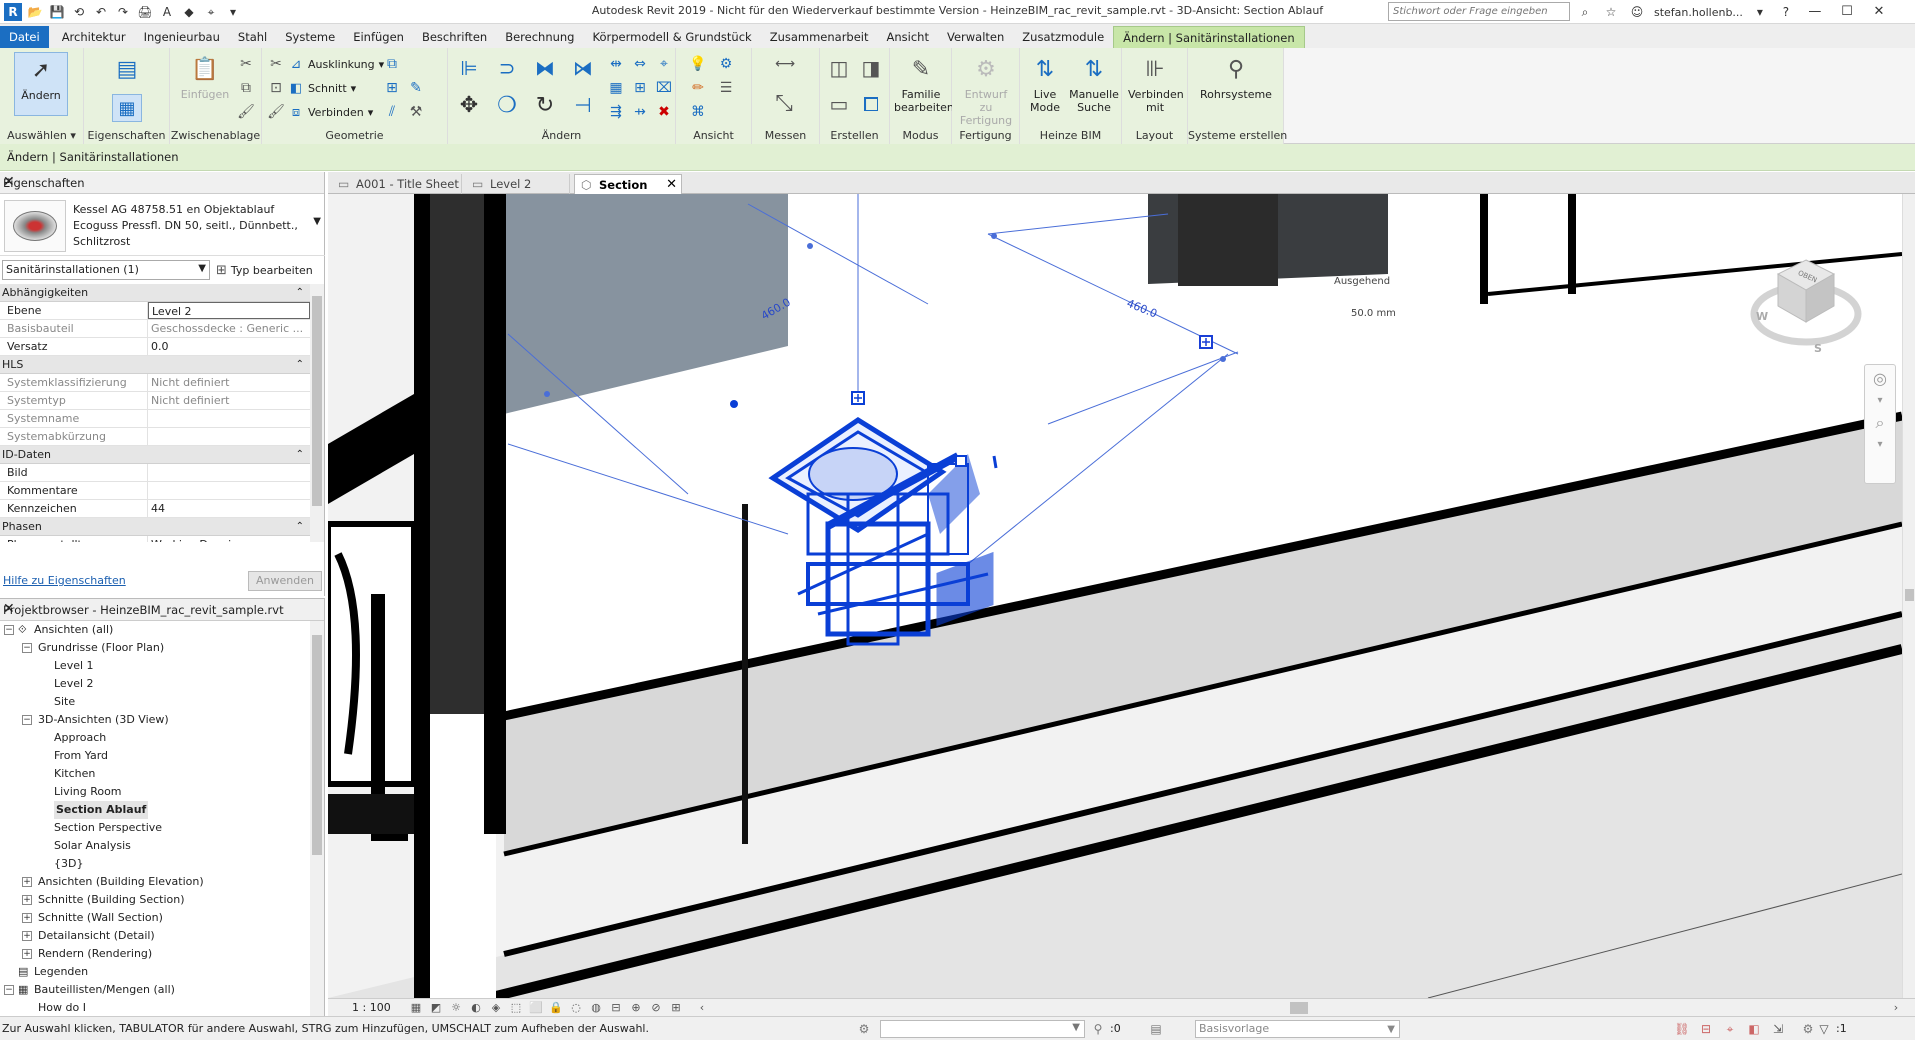 The height and width of the screenshot is (1040, 1915). What do you see at coordinates (155, 293) in the screenshot?
I see `property-group-header: Abhängigkeiten ⌃` at bounding box center [155, 293].